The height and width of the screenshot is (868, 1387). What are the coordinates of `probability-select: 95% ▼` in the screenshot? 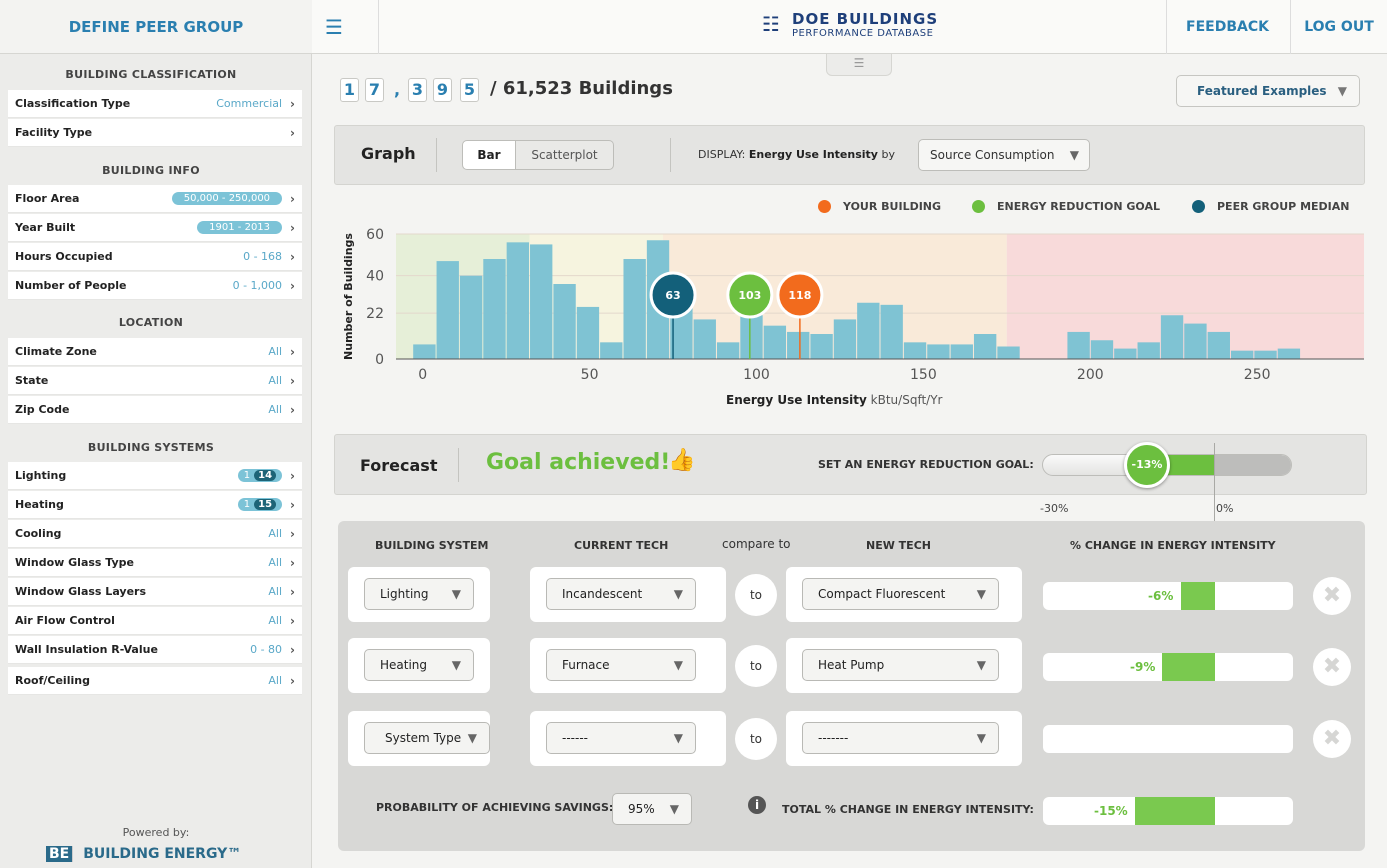 It's located at (652, 809).